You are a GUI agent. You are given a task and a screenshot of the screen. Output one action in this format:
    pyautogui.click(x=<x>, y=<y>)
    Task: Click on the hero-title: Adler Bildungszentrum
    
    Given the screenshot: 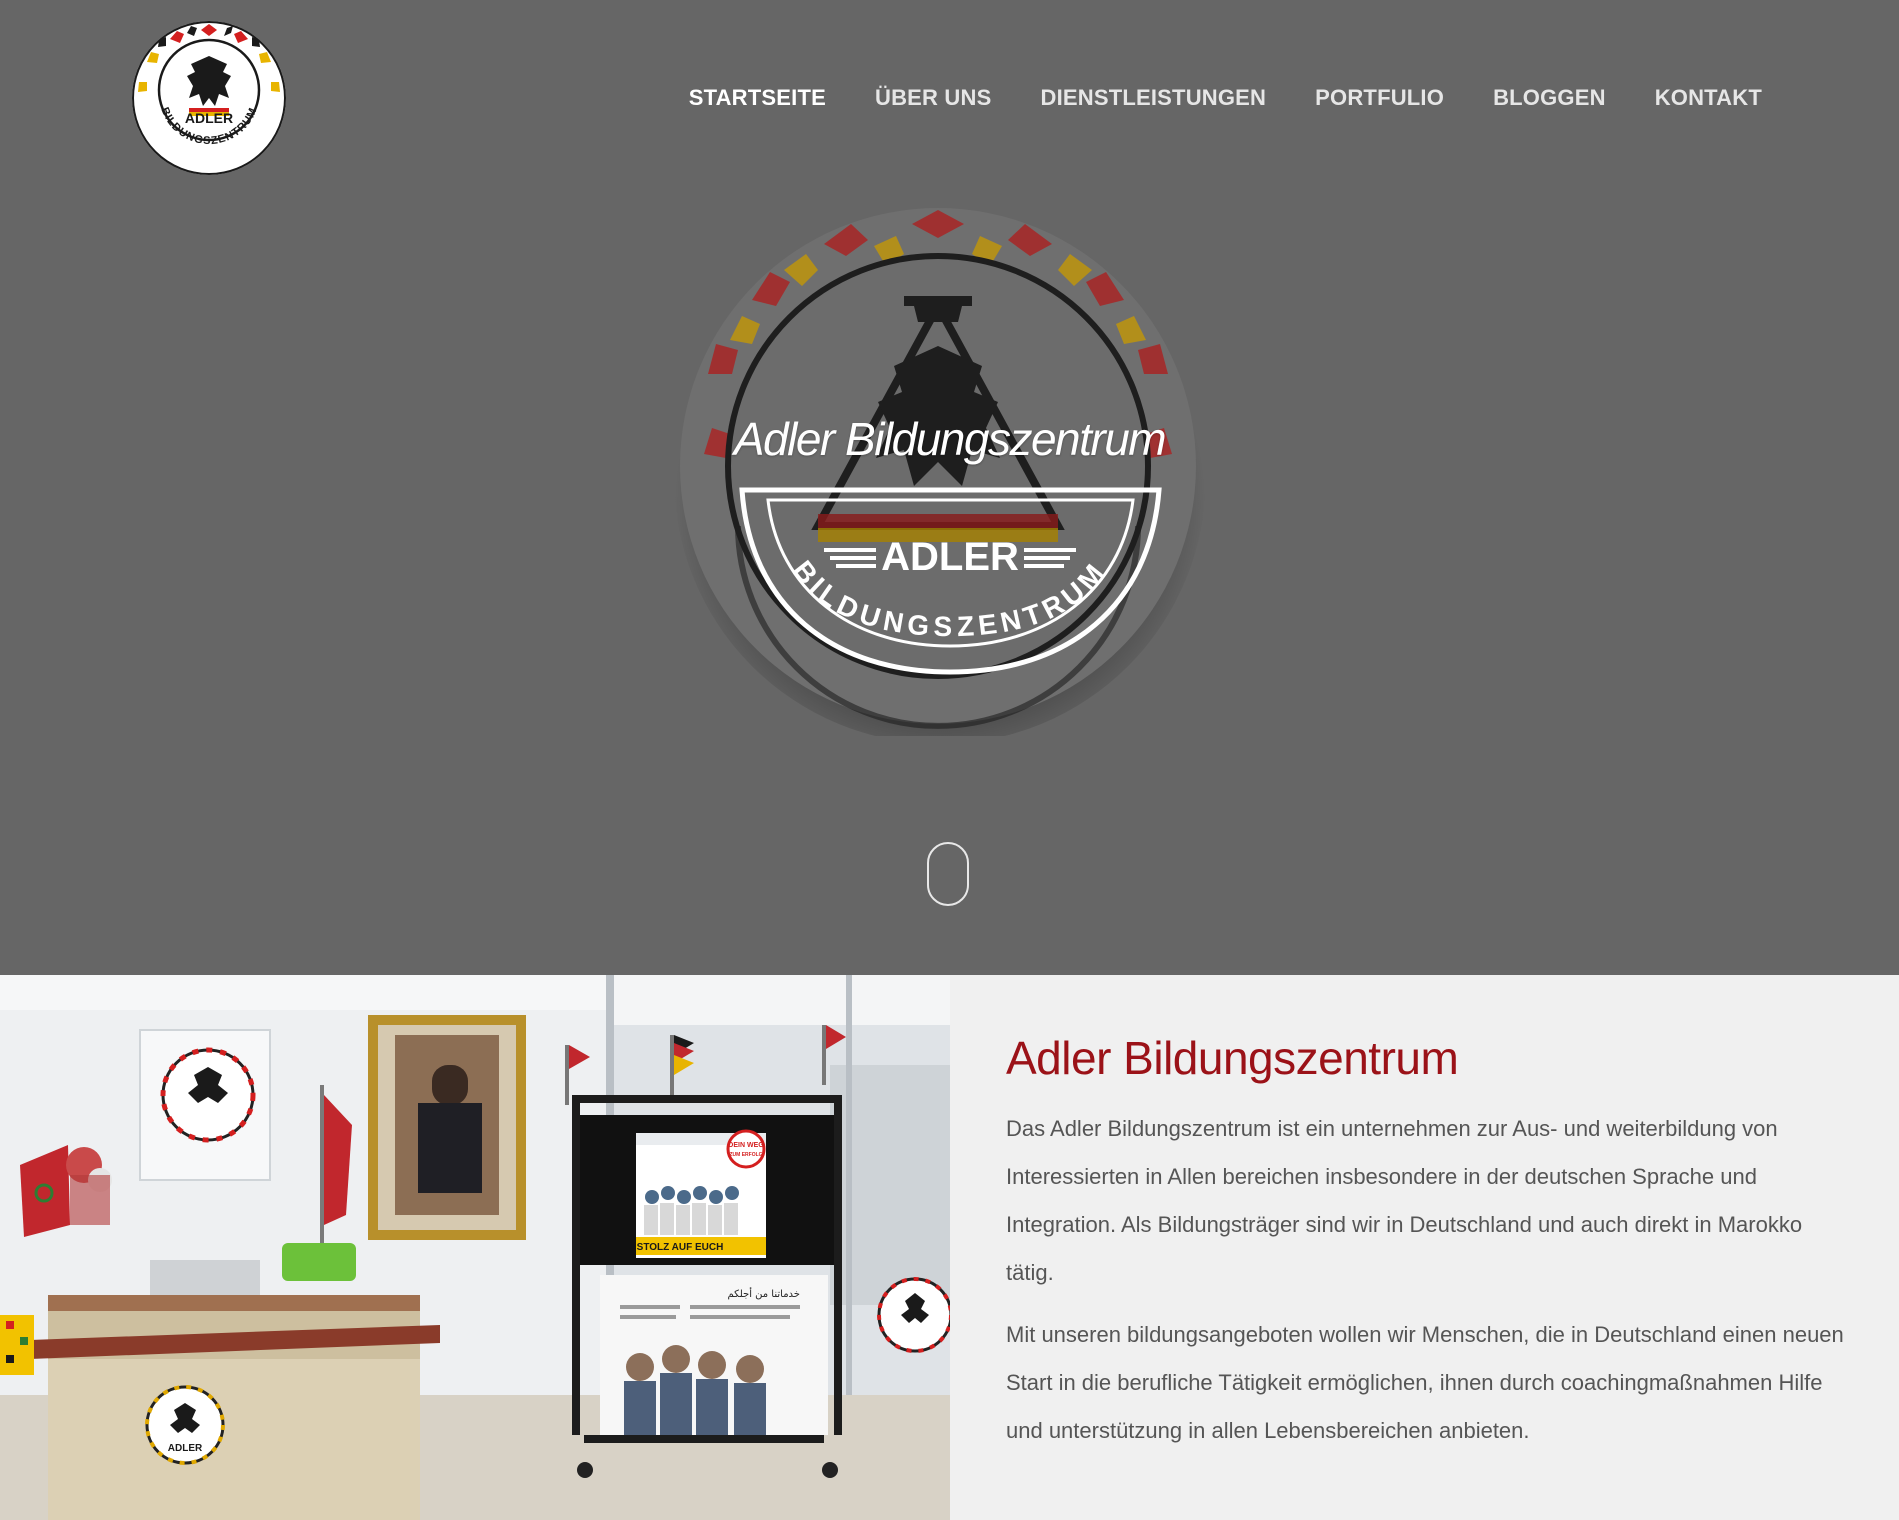 What is the action you would take?
    pyautogui.click(x=950, y=439)
    